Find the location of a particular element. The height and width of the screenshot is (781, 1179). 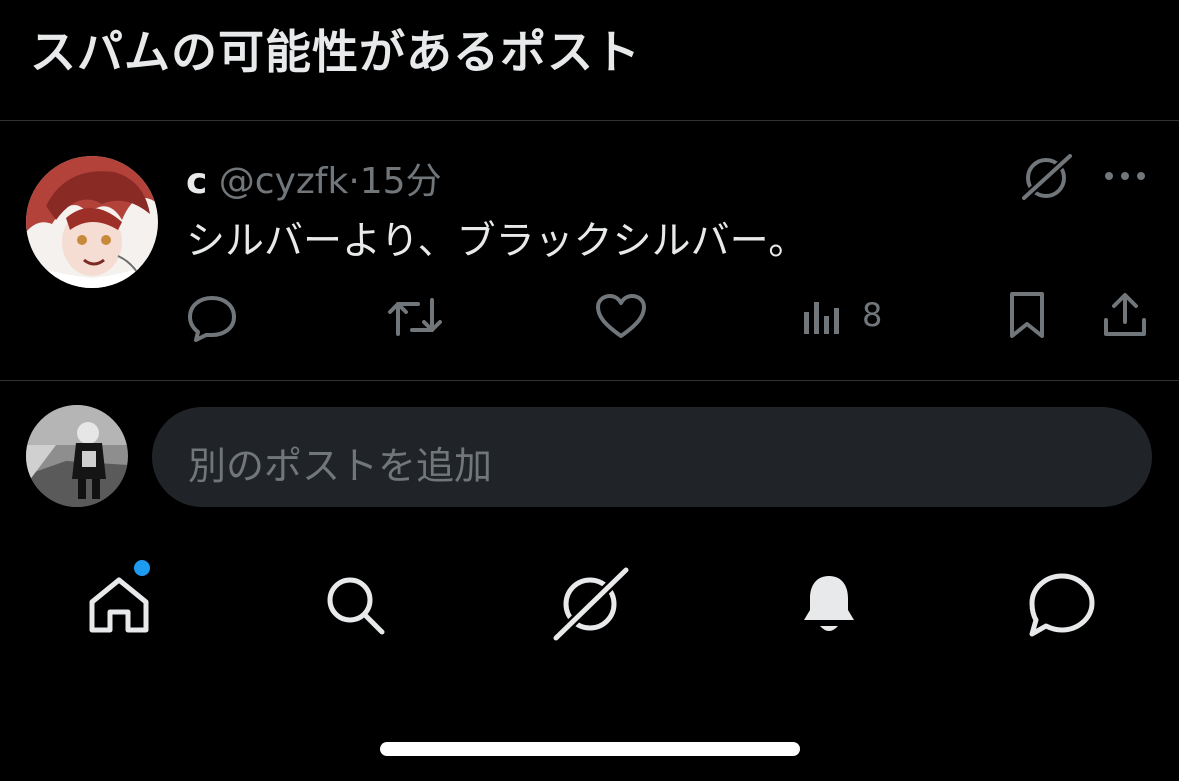

reply-placeholder: 別のポストを追加 is located at coordinates (340, 466).